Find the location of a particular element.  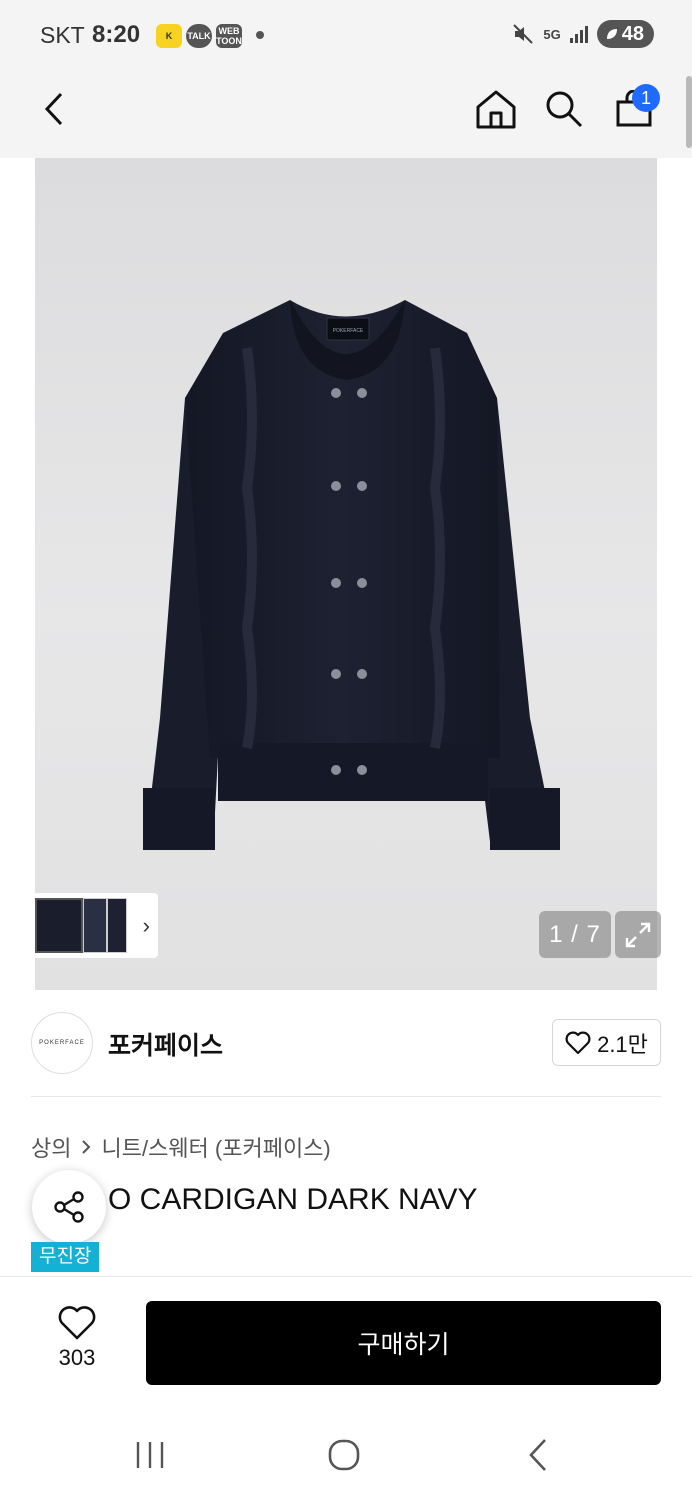

buy-button: 구매하기 is located at coordinates (403, 1343).